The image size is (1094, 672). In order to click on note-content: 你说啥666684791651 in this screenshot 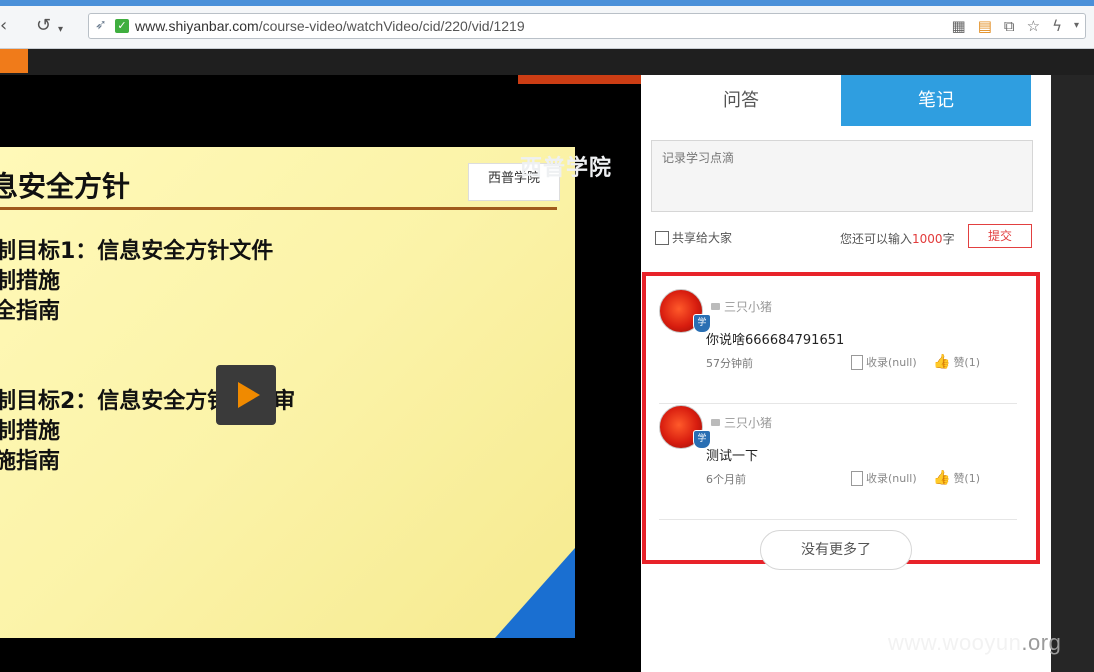, I will do `click(775, 340)`.